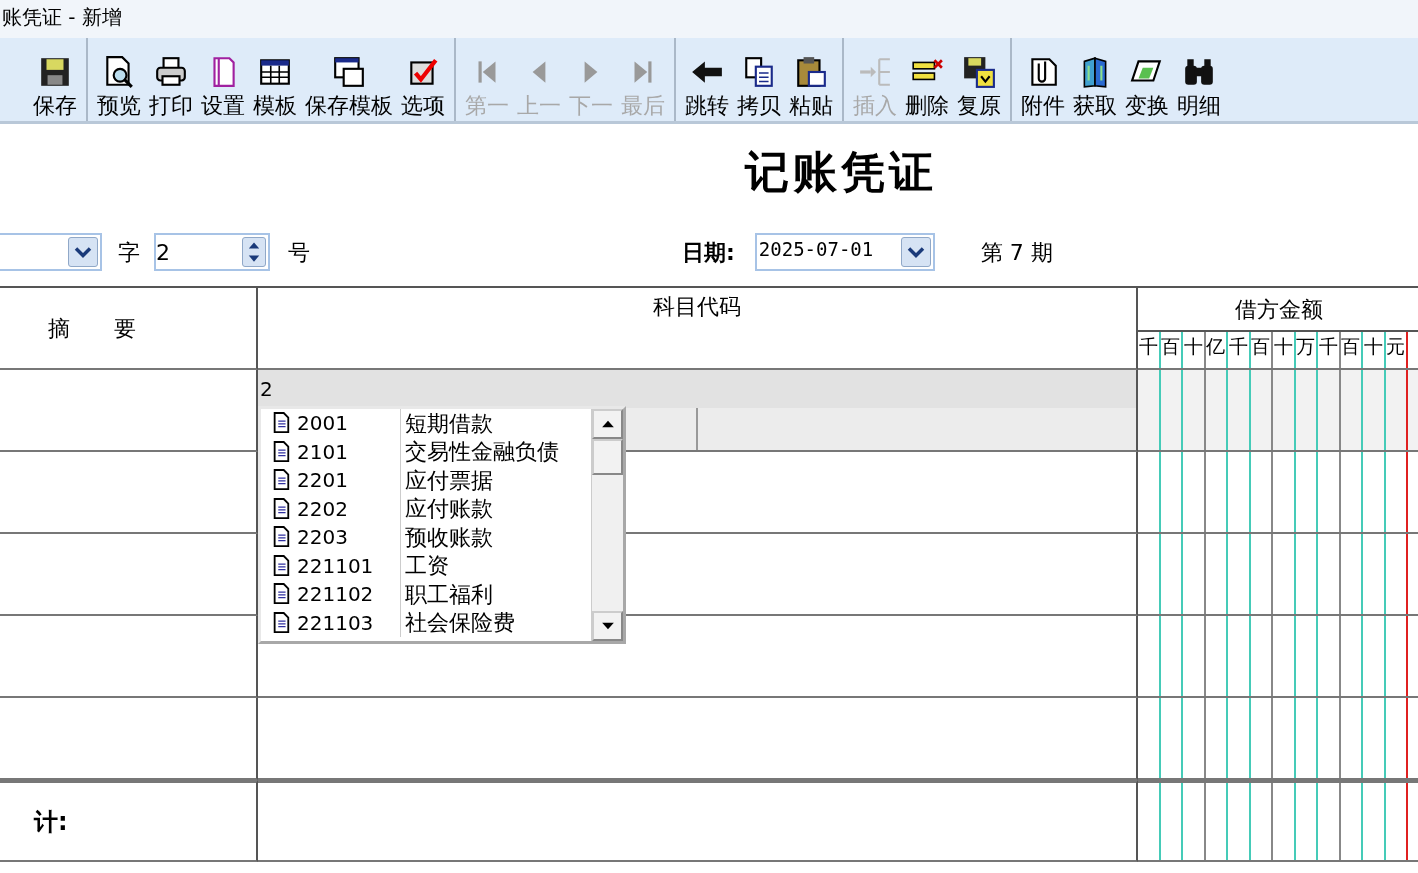 The image size is (1418, 873). What do you see at coordinates (1396, 346) in the screenshot?
I see `digit-header: 元` at bounding box center [1396, 346].